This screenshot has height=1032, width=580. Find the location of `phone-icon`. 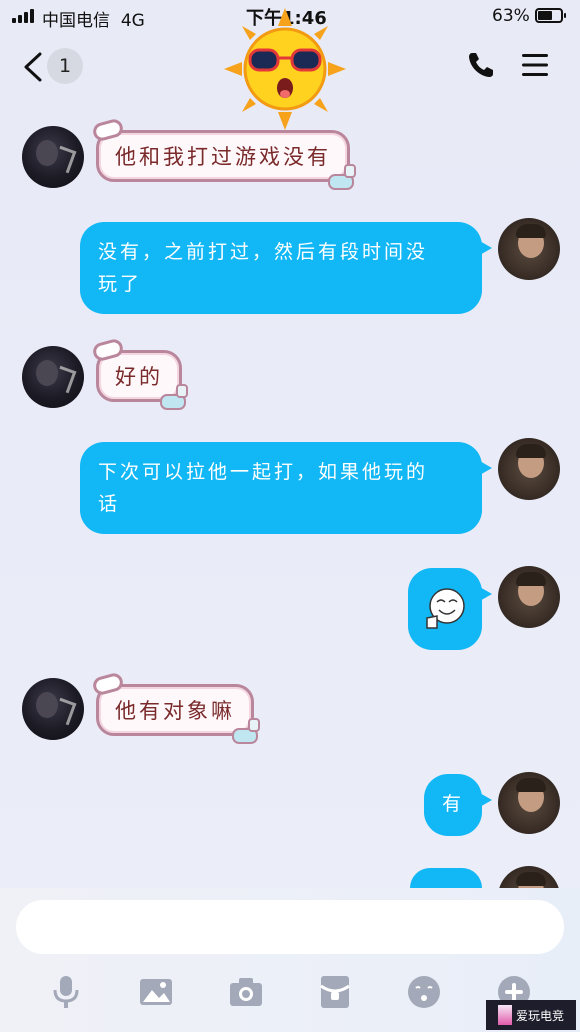

phone-icon is located at coordinates (481, 65).